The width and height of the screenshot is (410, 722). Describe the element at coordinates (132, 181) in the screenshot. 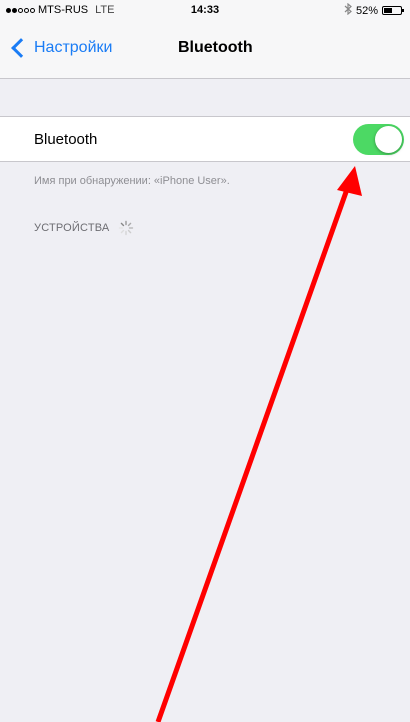

I see `discoverable-name-note: Имя при обнаружении: «iPhone User».` at that location.